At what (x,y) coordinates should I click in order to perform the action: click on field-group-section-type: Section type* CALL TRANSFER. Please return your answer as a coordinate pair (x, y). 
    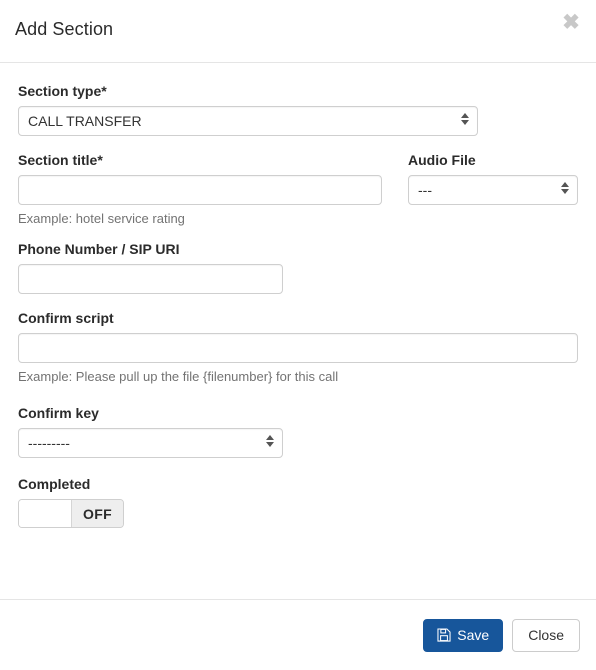
    Looking at the image, I should click on (298, 109).